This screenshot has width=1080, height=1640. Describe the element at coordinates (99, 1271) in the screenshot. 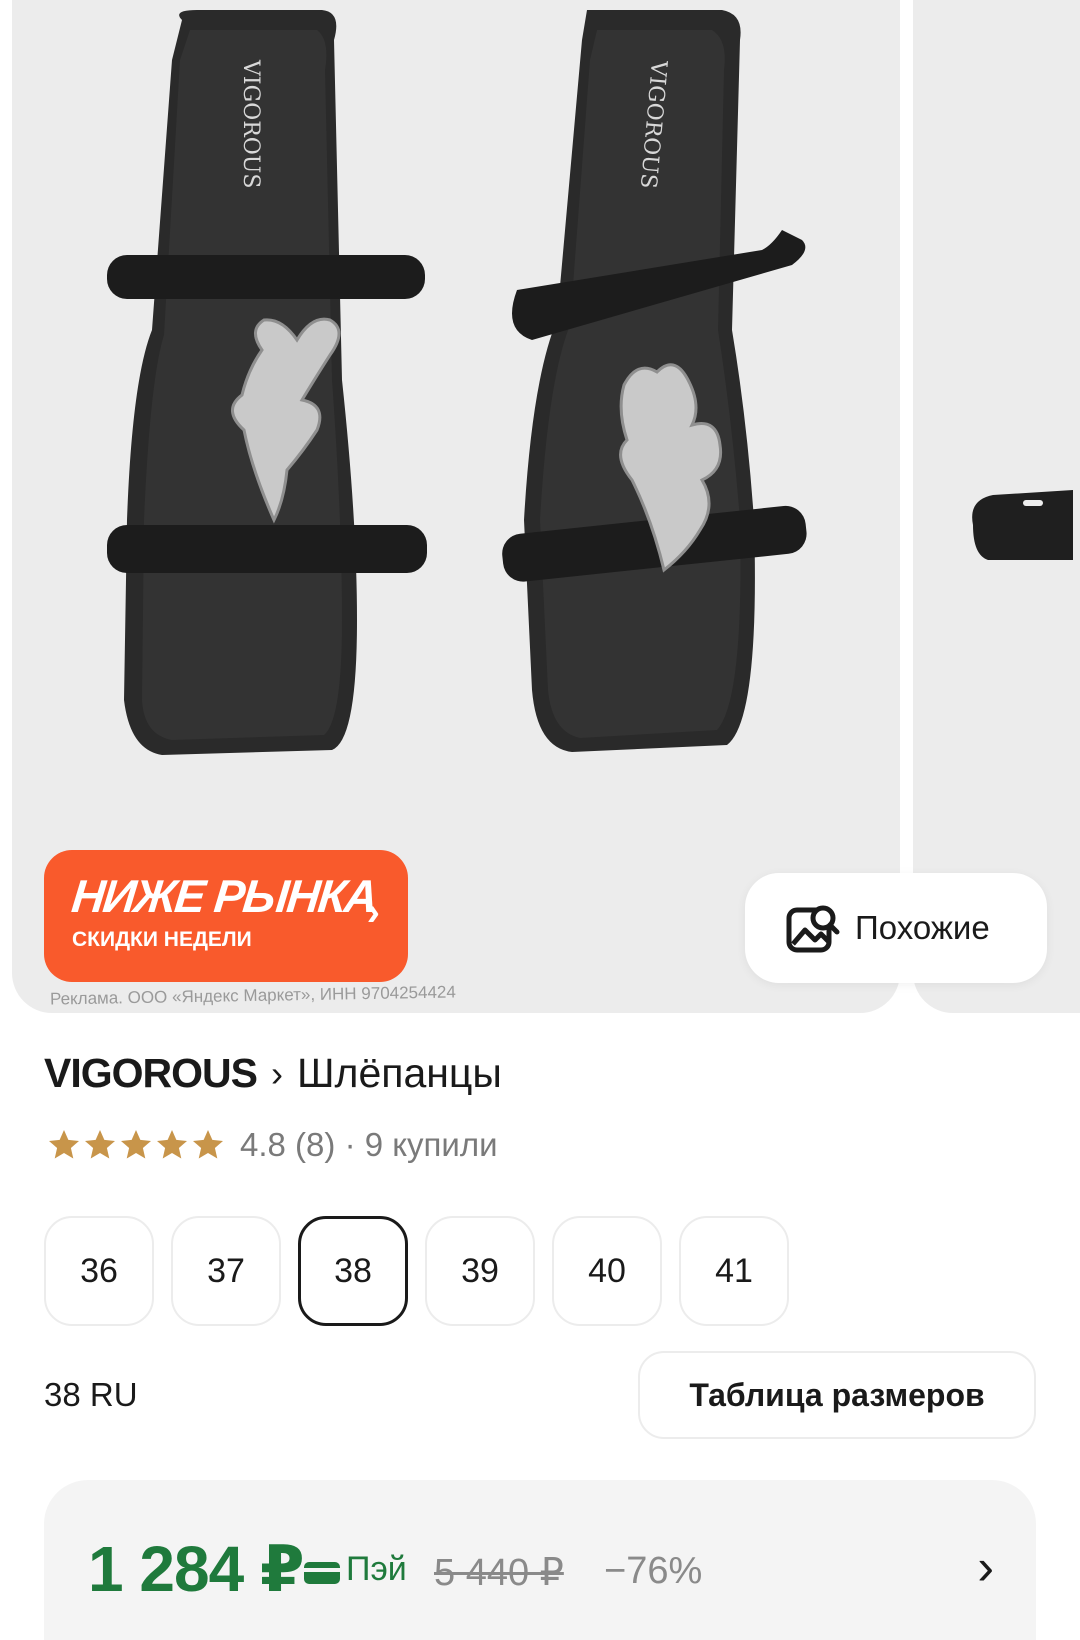

I see `size-option: 36` at that location.